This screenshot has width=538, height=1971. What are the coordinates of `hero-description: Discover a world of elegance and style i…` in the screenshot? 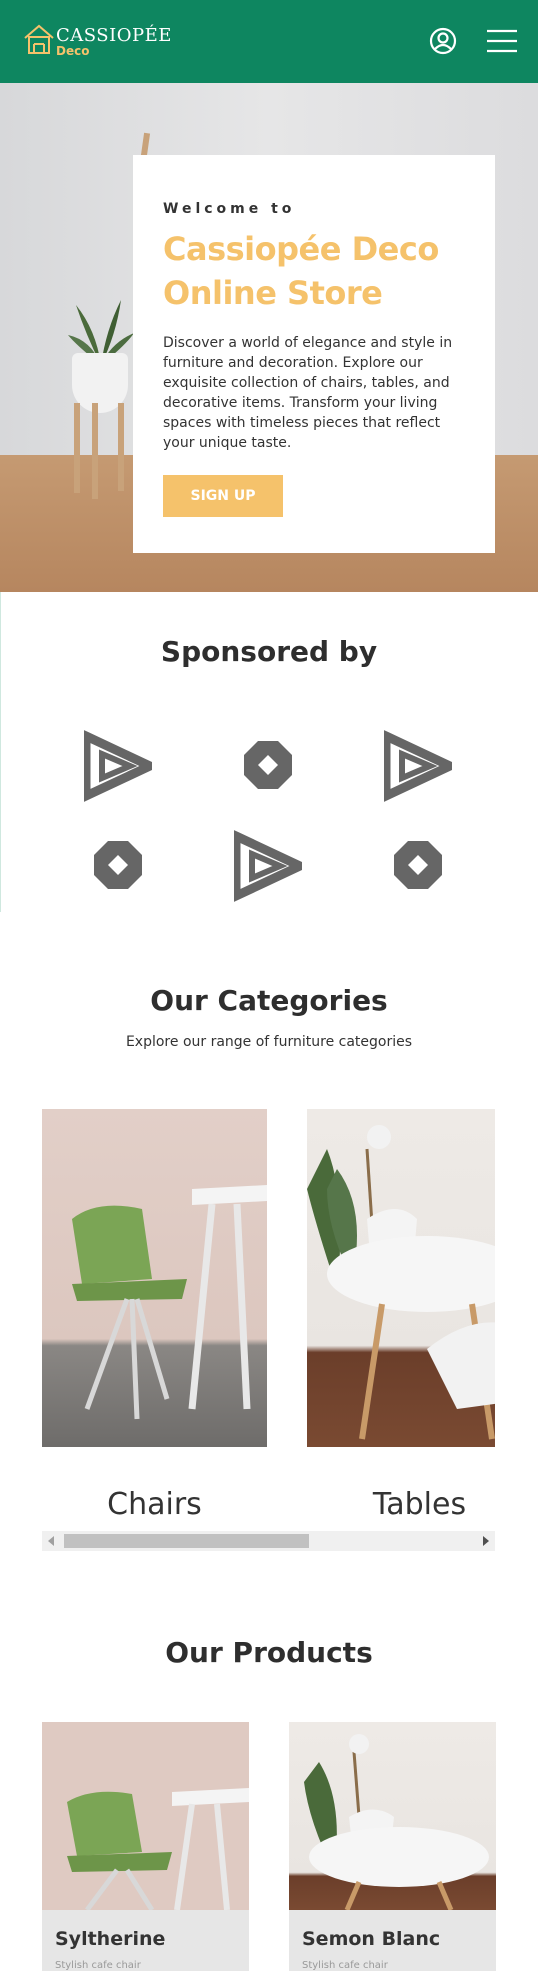 It's located at (308, 393).